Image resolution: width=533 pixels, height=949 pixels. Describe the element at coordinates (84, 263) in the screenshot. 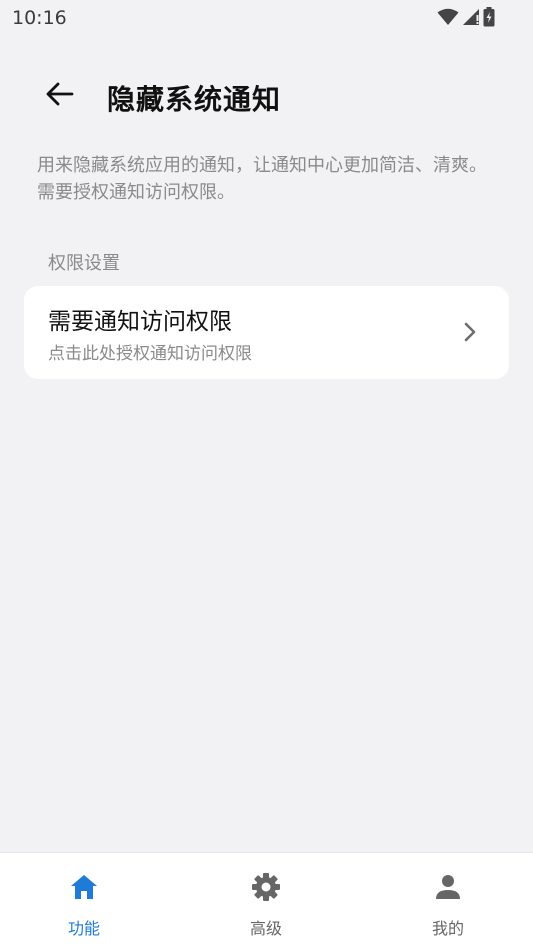

I see `section-label: 权限设置` at that location.